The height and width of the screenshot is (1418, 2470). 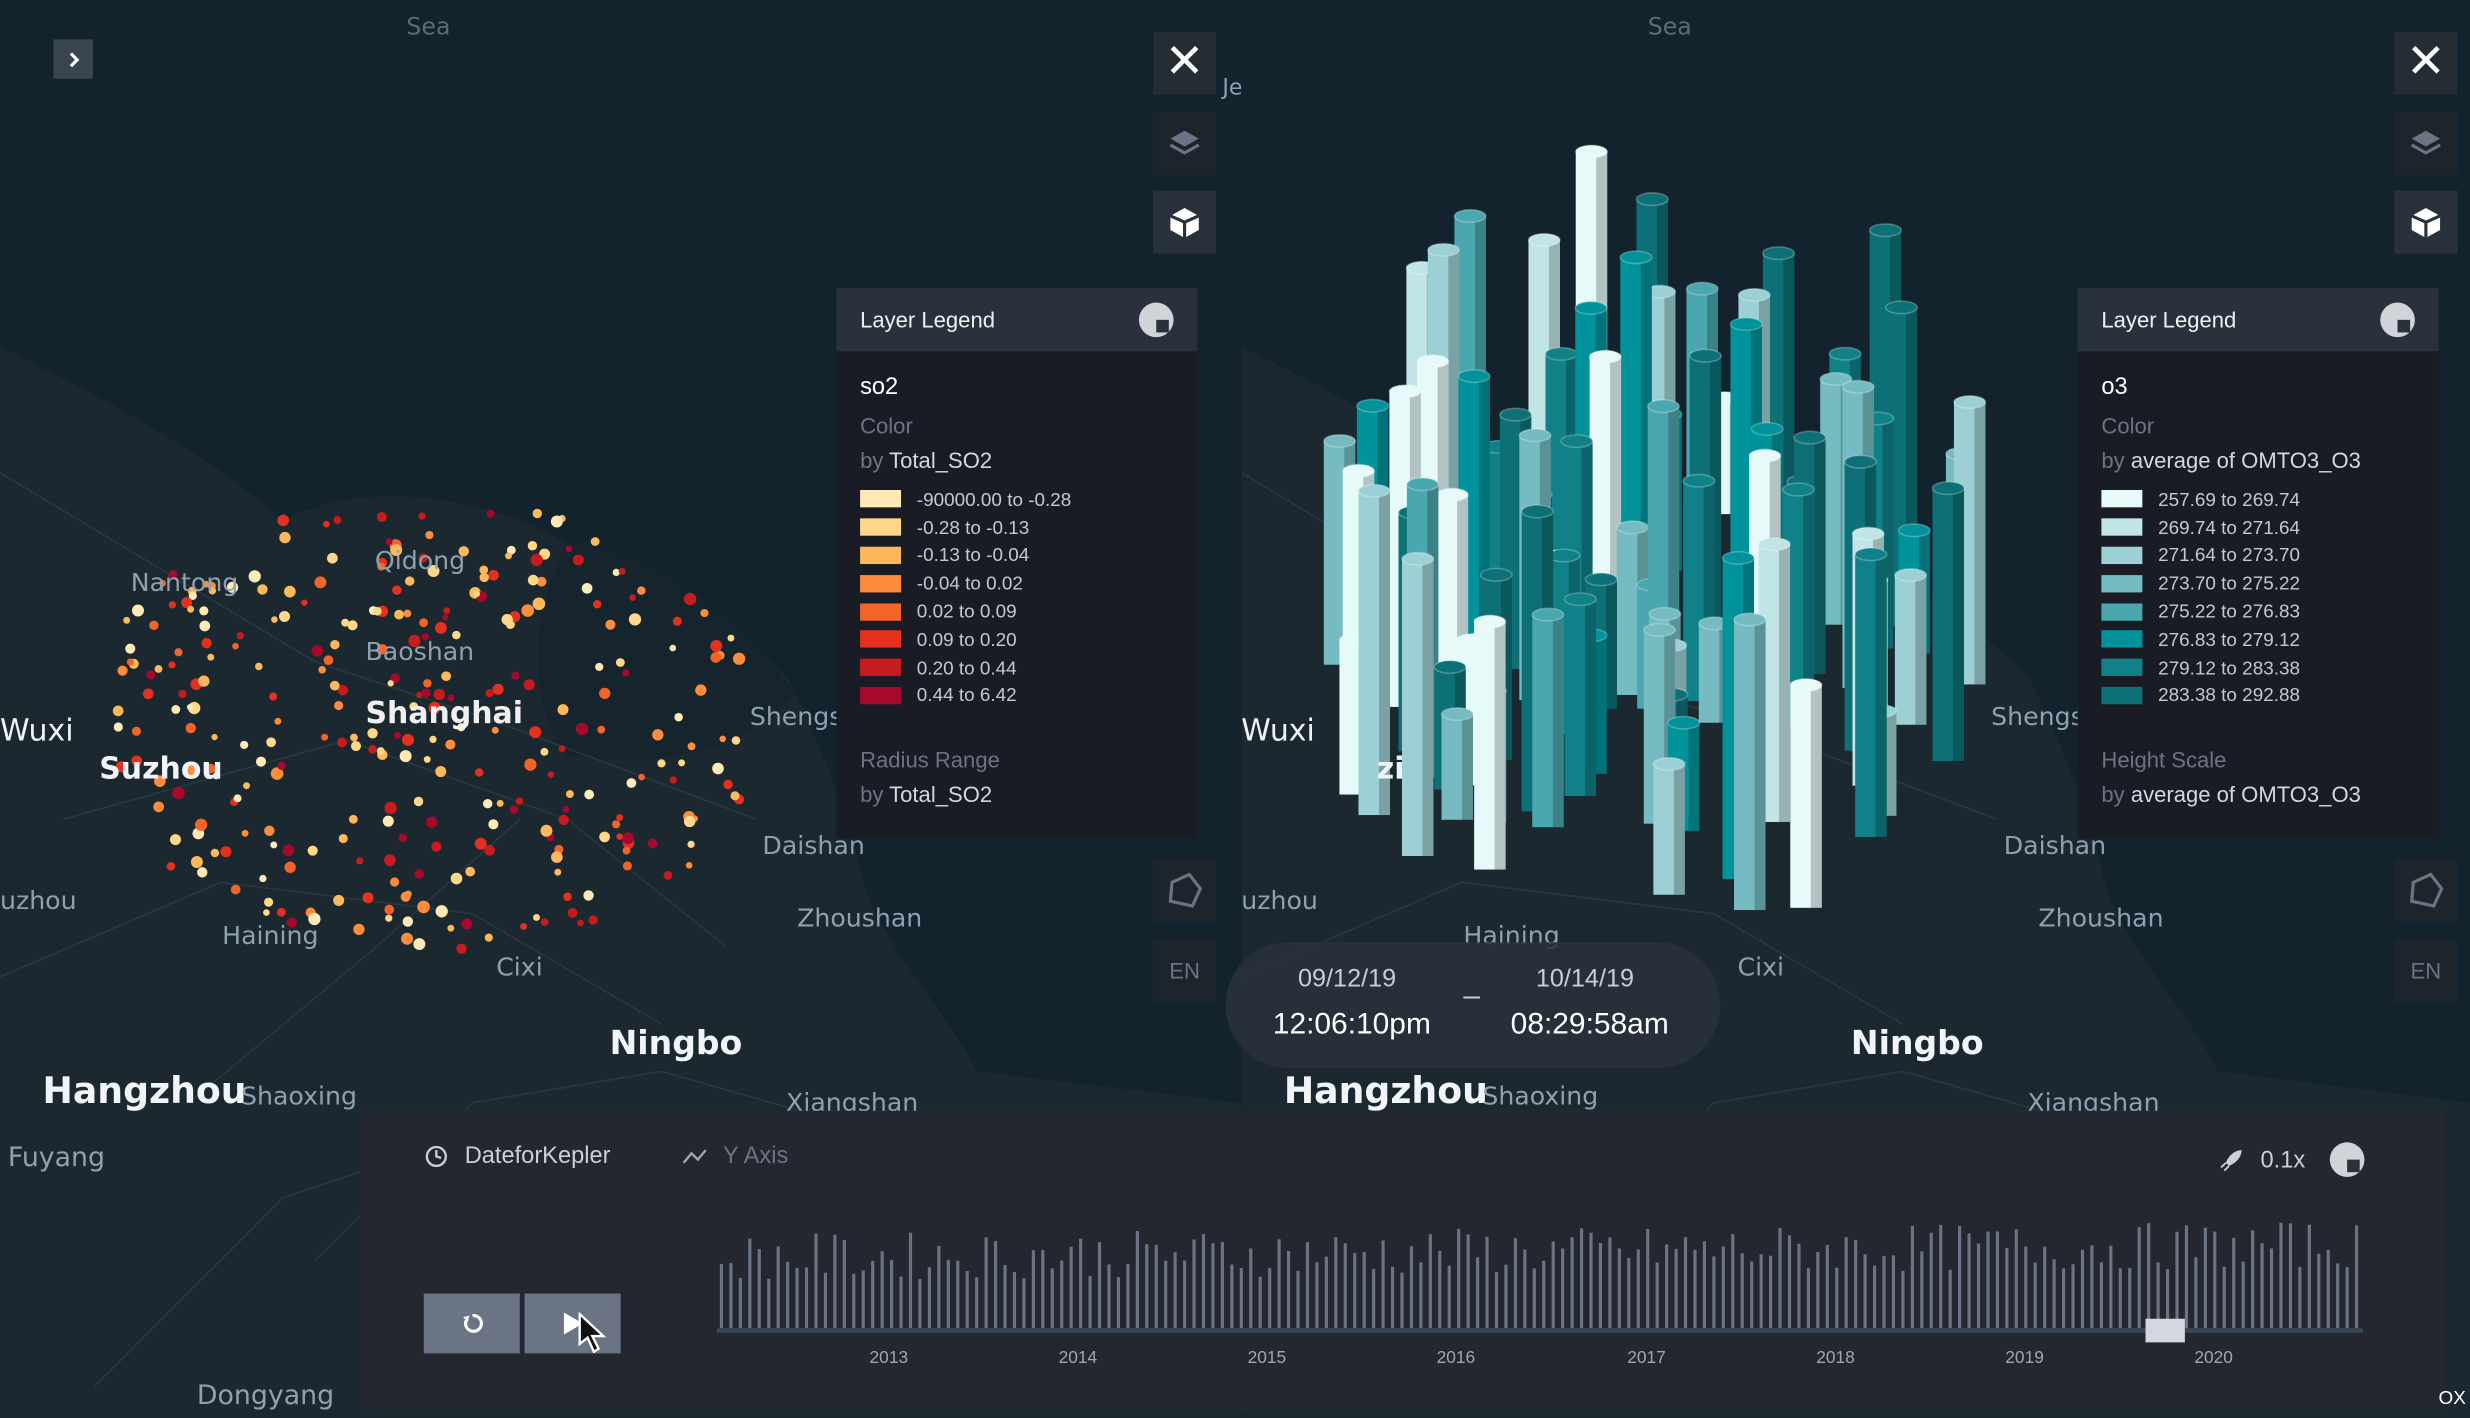 What do you see at coordinates (735, 1155) in the screenshot?
I see `y-axis-selector: Y Axis` at bounding box center [735, 1155].